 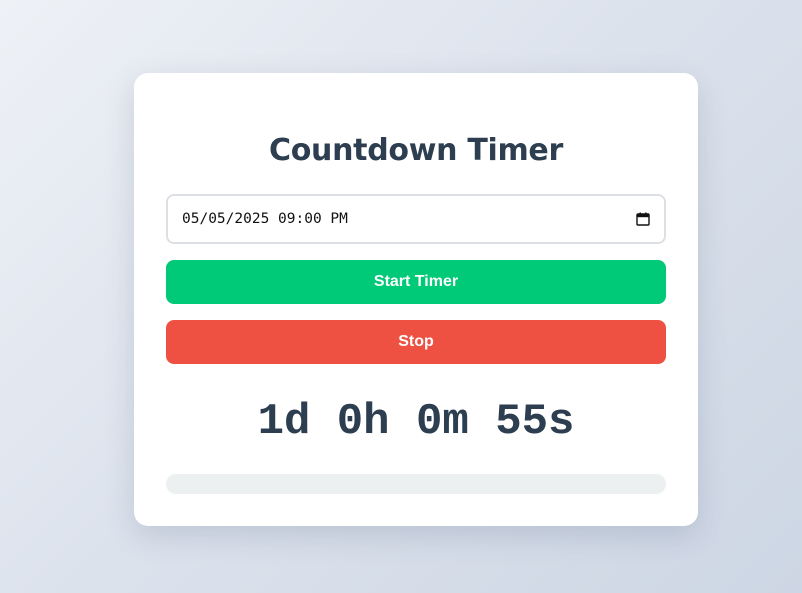 What do you see at coordinates (416, 342) in the screenshot?
I see `stop-button: Stop` at bounding box center [416, 342].